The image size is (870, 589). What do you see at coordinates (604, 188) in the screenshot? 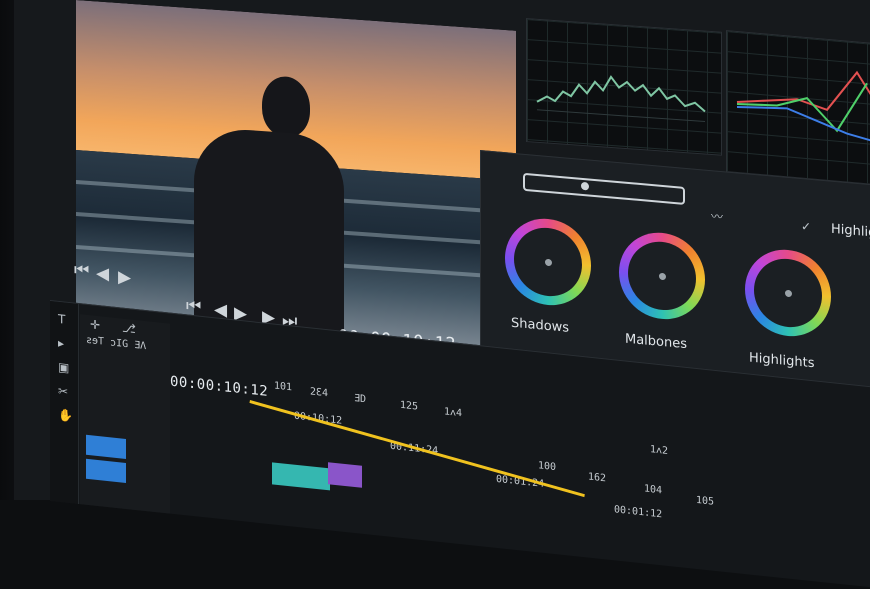
I see `top-slider` at bounding box center [604, 188].